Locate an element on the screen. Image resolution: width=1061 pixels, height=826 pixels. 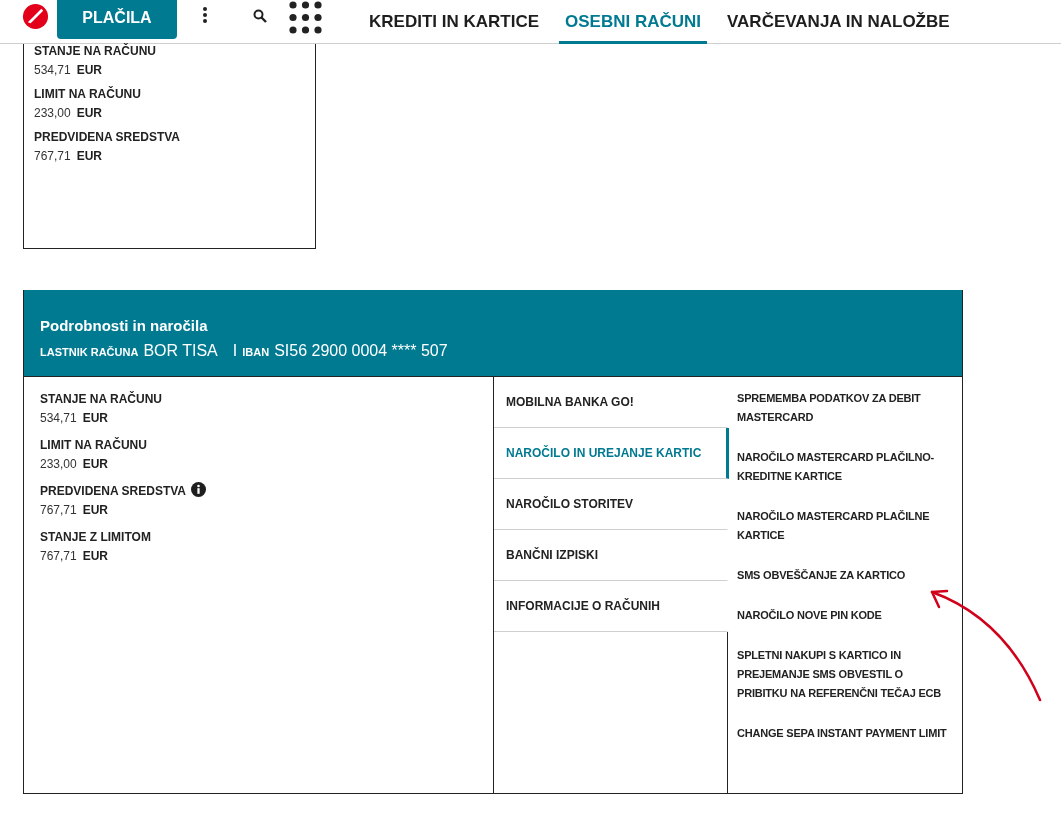
owner-name: BOR TISA is located at coordinates (180, 351).